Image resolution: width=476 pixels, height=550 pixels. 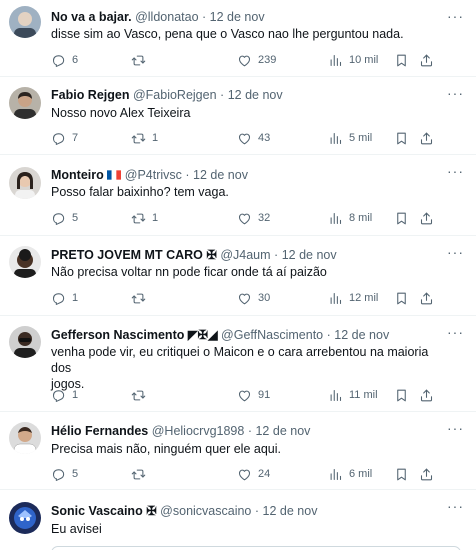 What do you see at coordinates (335, 138) in the screenshot?
I see `views-icon` at bounding box center [335, 138].